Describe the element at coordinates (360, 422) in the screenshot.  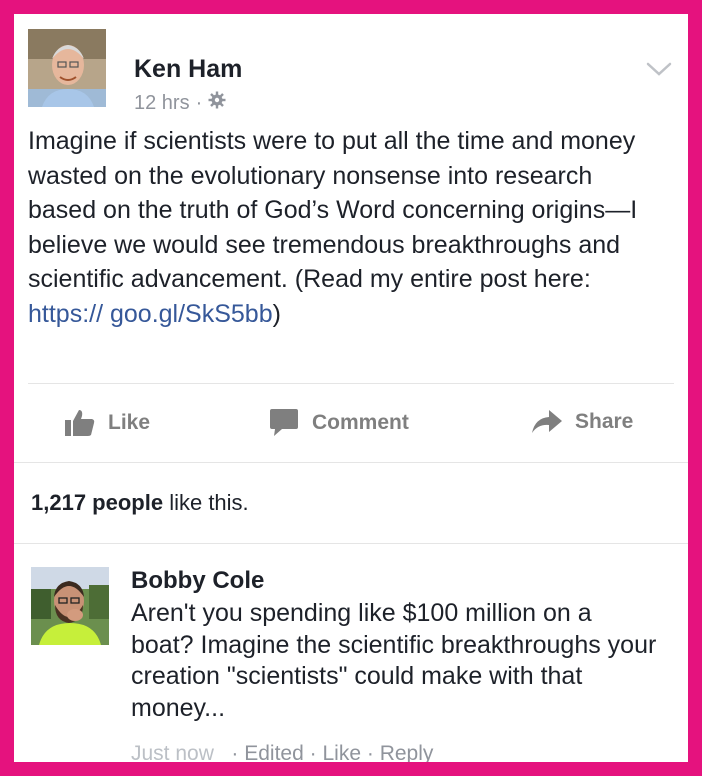
I see `comment-label: Comment` at that location.